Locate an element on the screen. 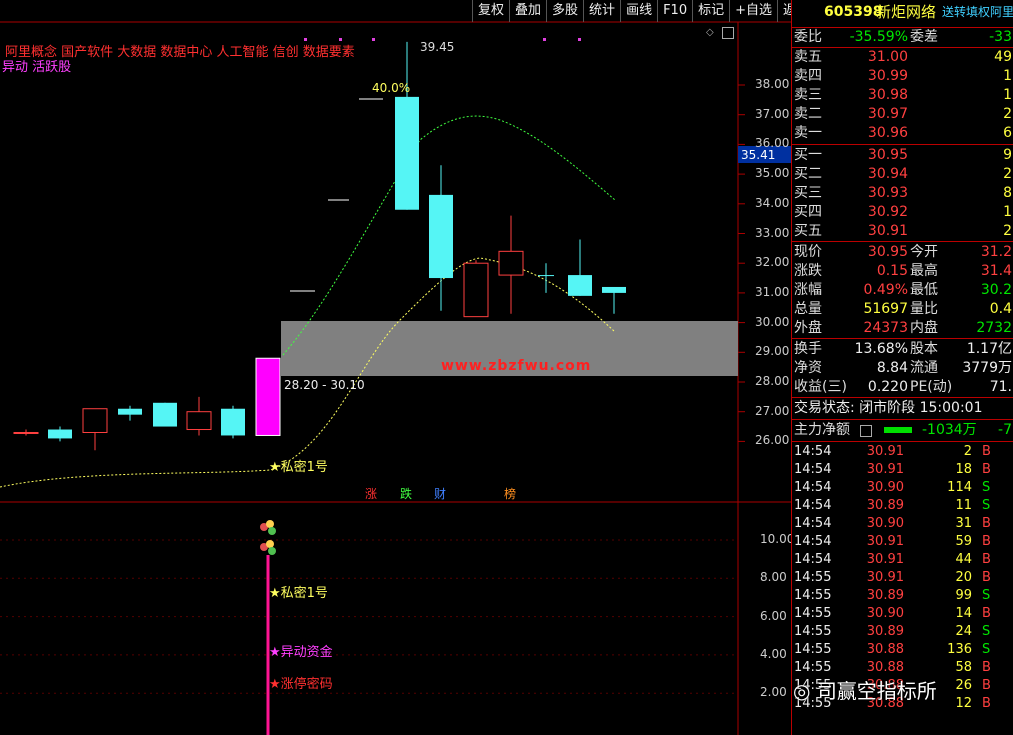 The height and width of the screenshot is (735, 1013). price-tick: 35.00 is located at coordinates (772, 173).